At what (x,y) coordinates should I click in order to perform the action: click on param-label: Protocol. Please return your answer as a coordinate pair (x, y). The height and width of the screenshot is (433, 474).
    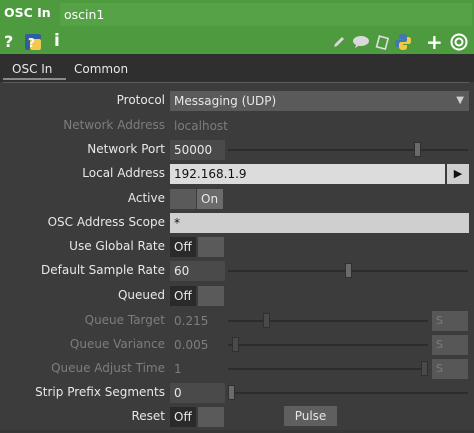
    Looking at the image, I should click on (140, 100).